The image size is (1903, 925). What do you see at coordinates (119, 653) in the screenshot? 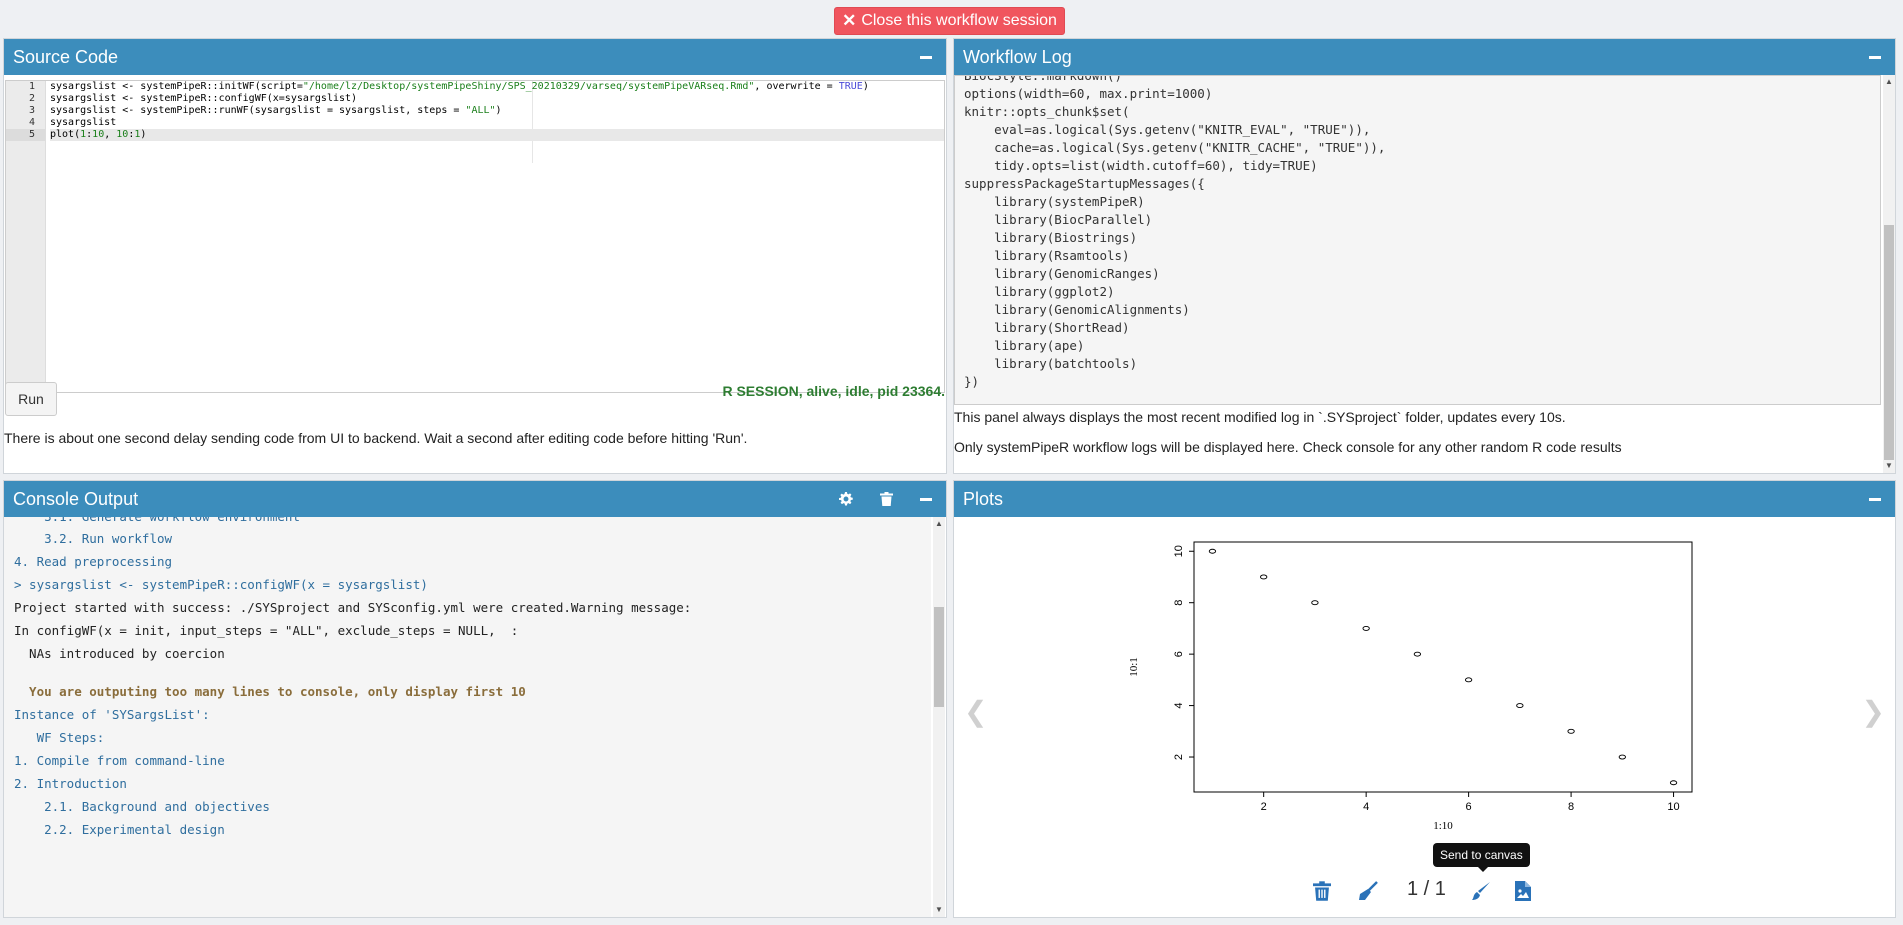
I see `console-line: NAs introduced by coercion` at bounding box center [119, 653].